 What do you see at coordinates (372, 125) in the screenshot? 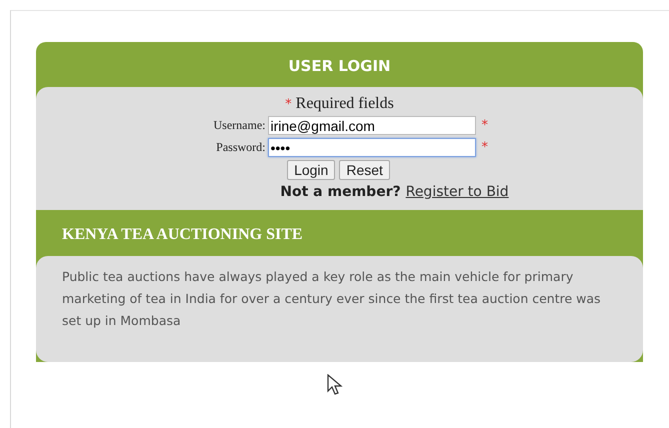
I see `input-field: irine@gmail.com` at bounding box center [372, 125].